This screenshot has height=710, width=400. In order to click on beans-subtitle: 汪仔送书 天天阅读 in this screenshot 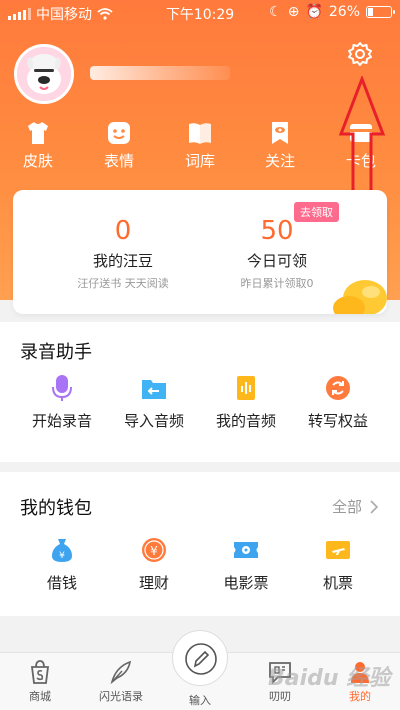, I will do `click(123, 283)`.